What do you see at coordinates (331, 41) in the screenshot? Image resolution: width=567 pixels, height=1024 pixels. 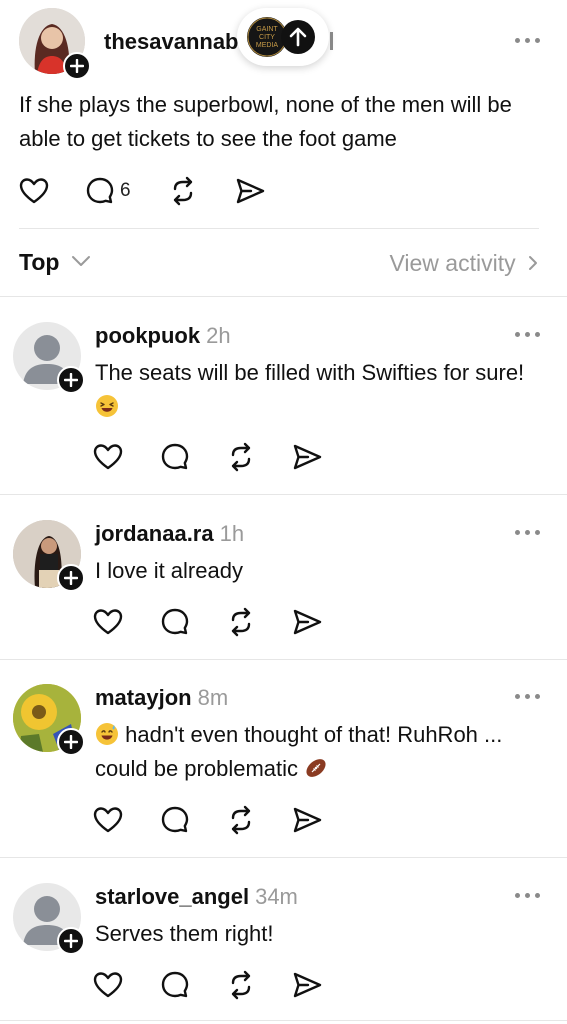 I see `username-overflow-fragment` at bounding box center [331, 41].